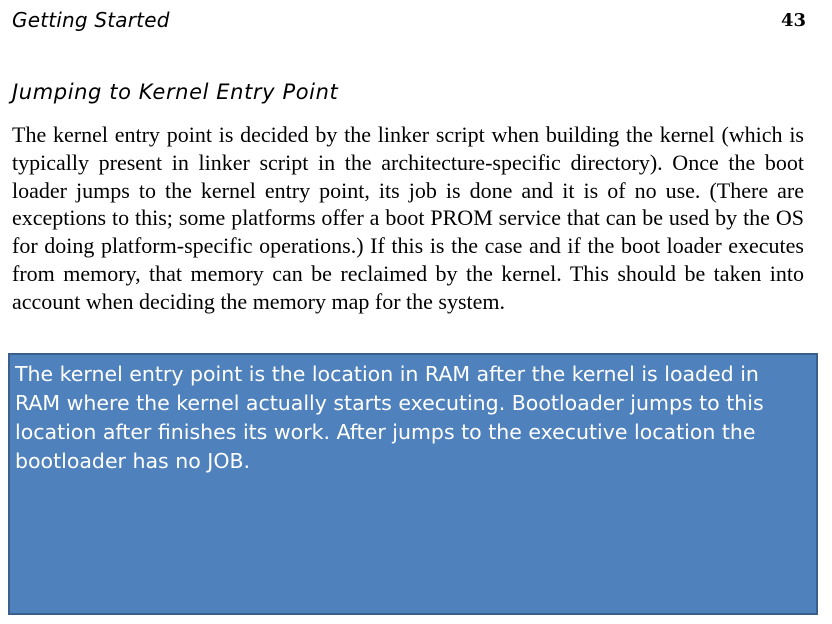 The height and width of the screenshot is (624, 832). What do you see at coordinates (409, 21) in the screenshot?
I see `running-header: Getting Started 43` at bounding box center [409, 21].